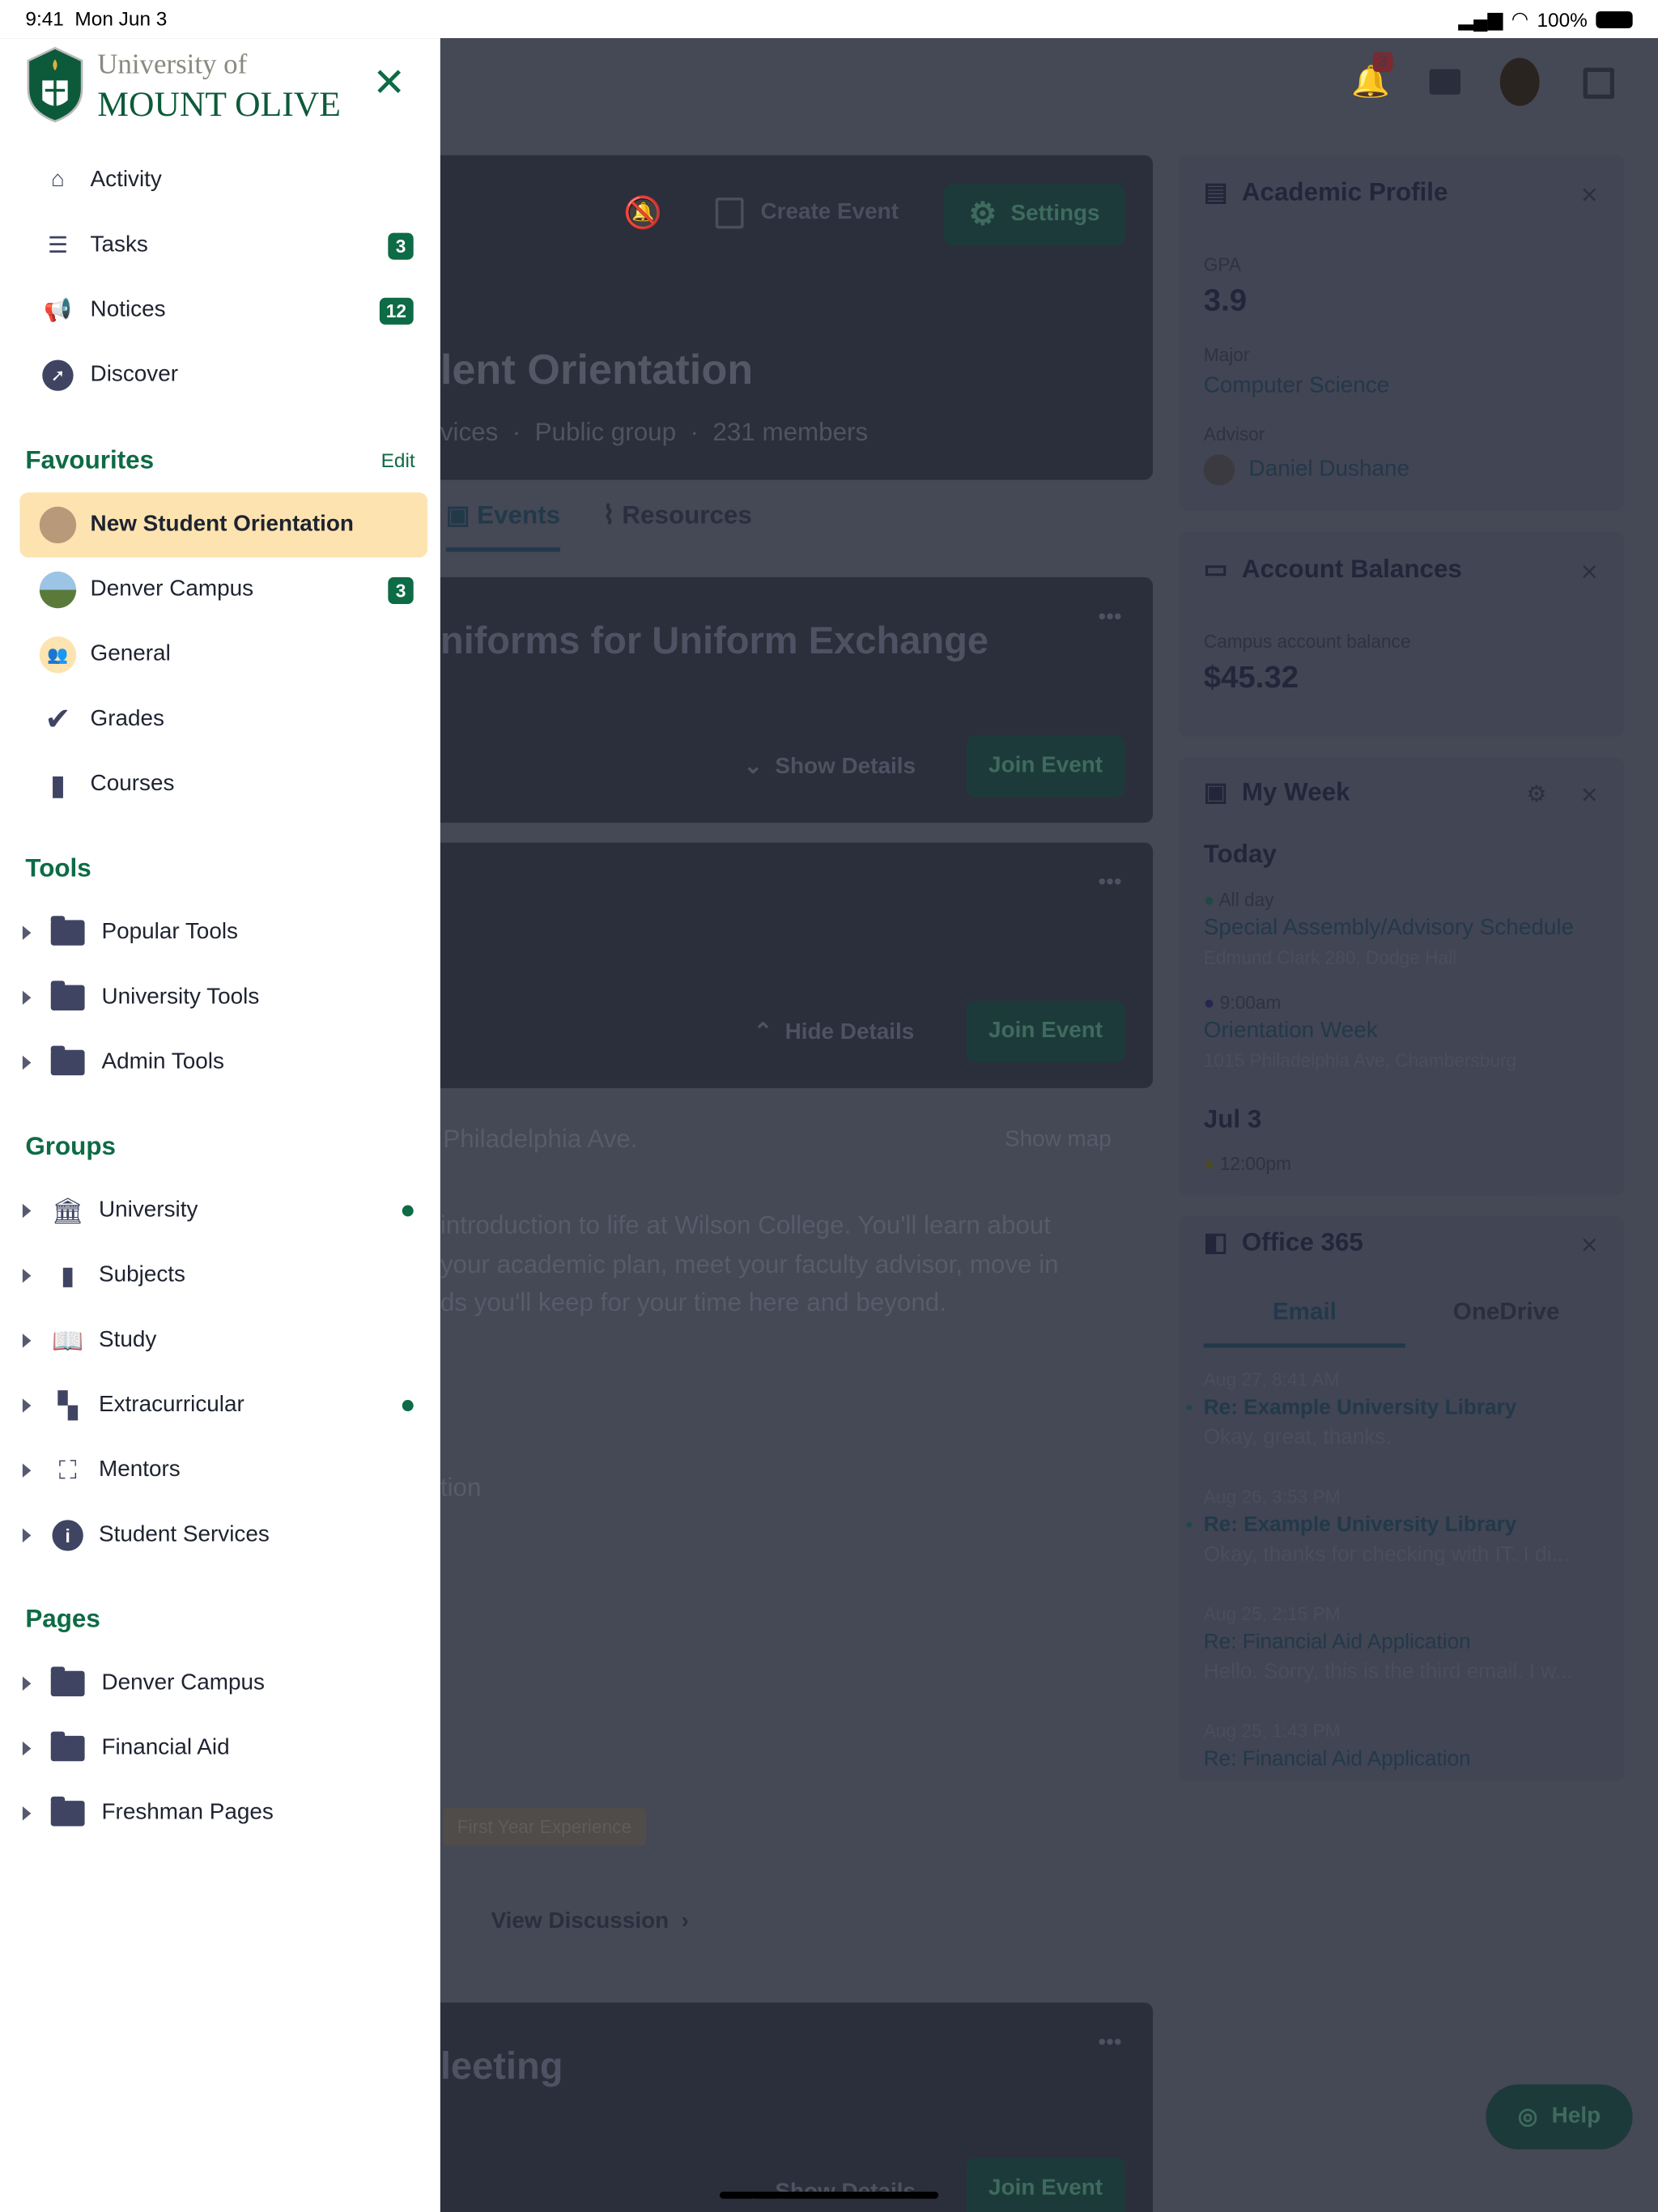 The height and width of the screenshot is (2212, 1658). What do you see at coordinates (70, 1146) in the screenshot?
I see `groups-heading: Groups` at bounding box center [70, 1146].